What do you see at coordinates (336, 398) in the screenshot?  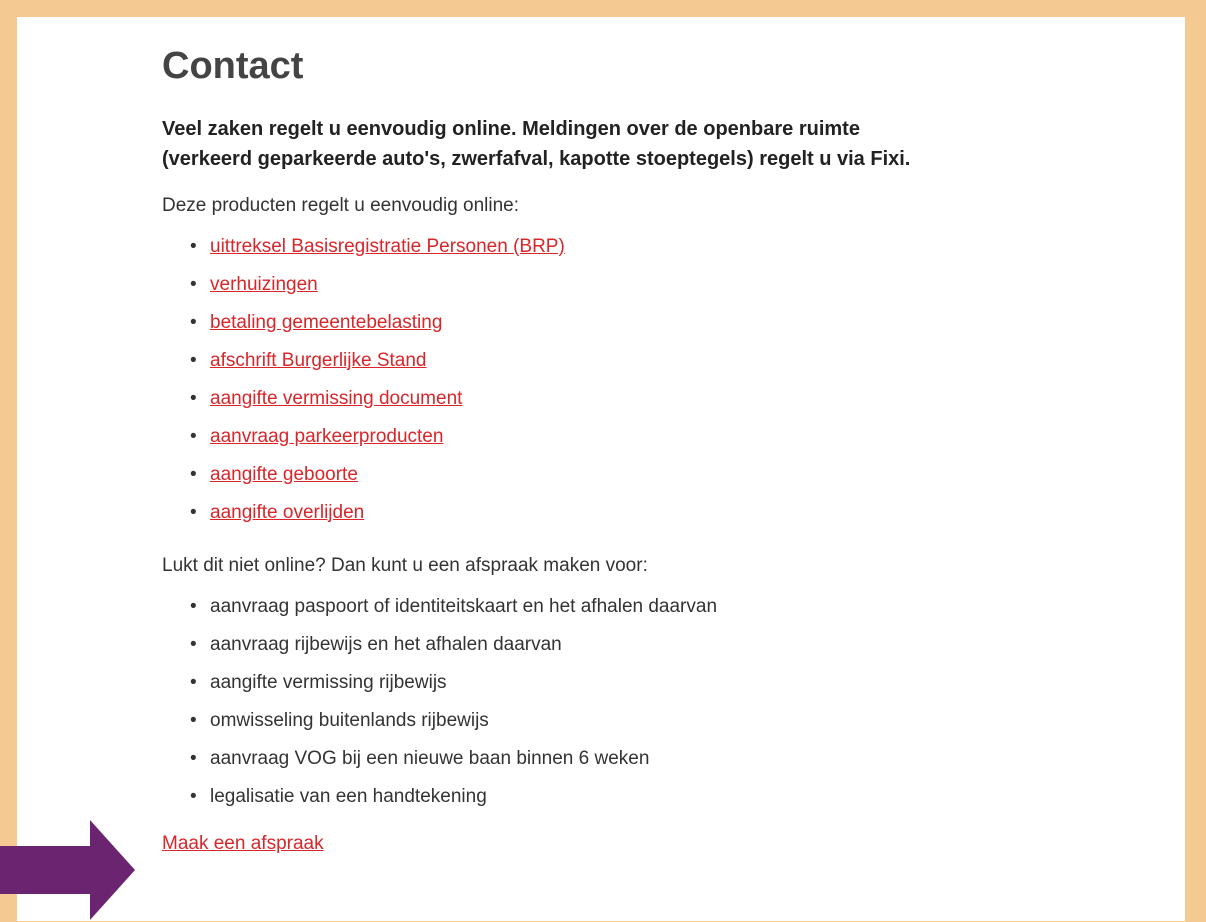 I see `link-missing-document-report: aangifte vermissing document` at bounding box center [336, 398].